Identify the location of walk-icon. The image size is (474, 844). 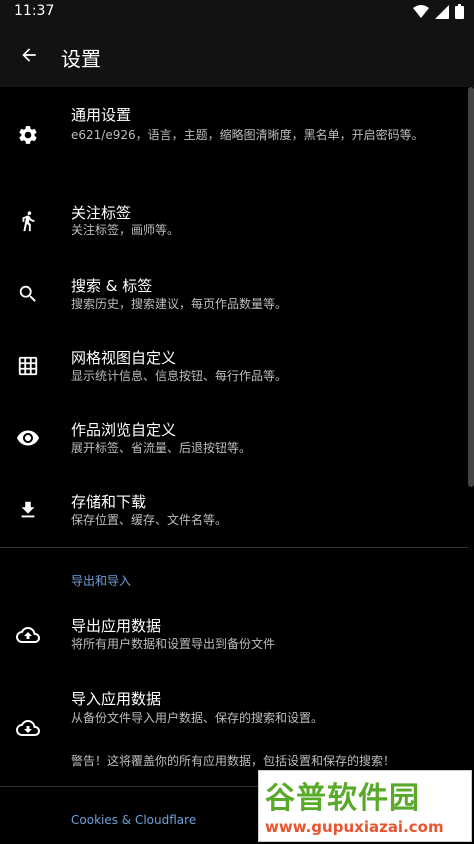
(28, 221).